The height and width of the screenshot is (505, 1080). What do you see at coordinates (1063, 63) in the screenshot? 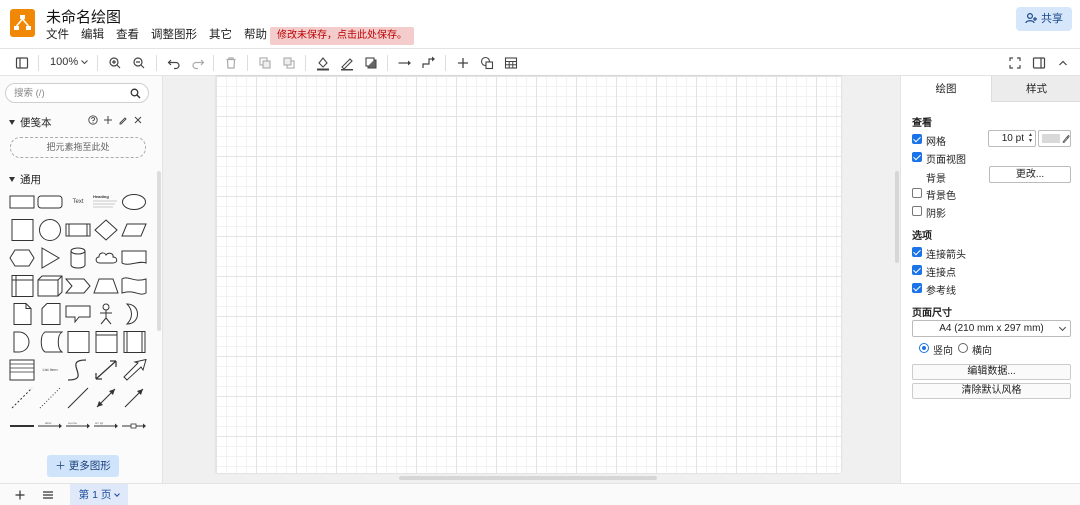
I see `collapse-icon` at bounding box center [1063, 63].